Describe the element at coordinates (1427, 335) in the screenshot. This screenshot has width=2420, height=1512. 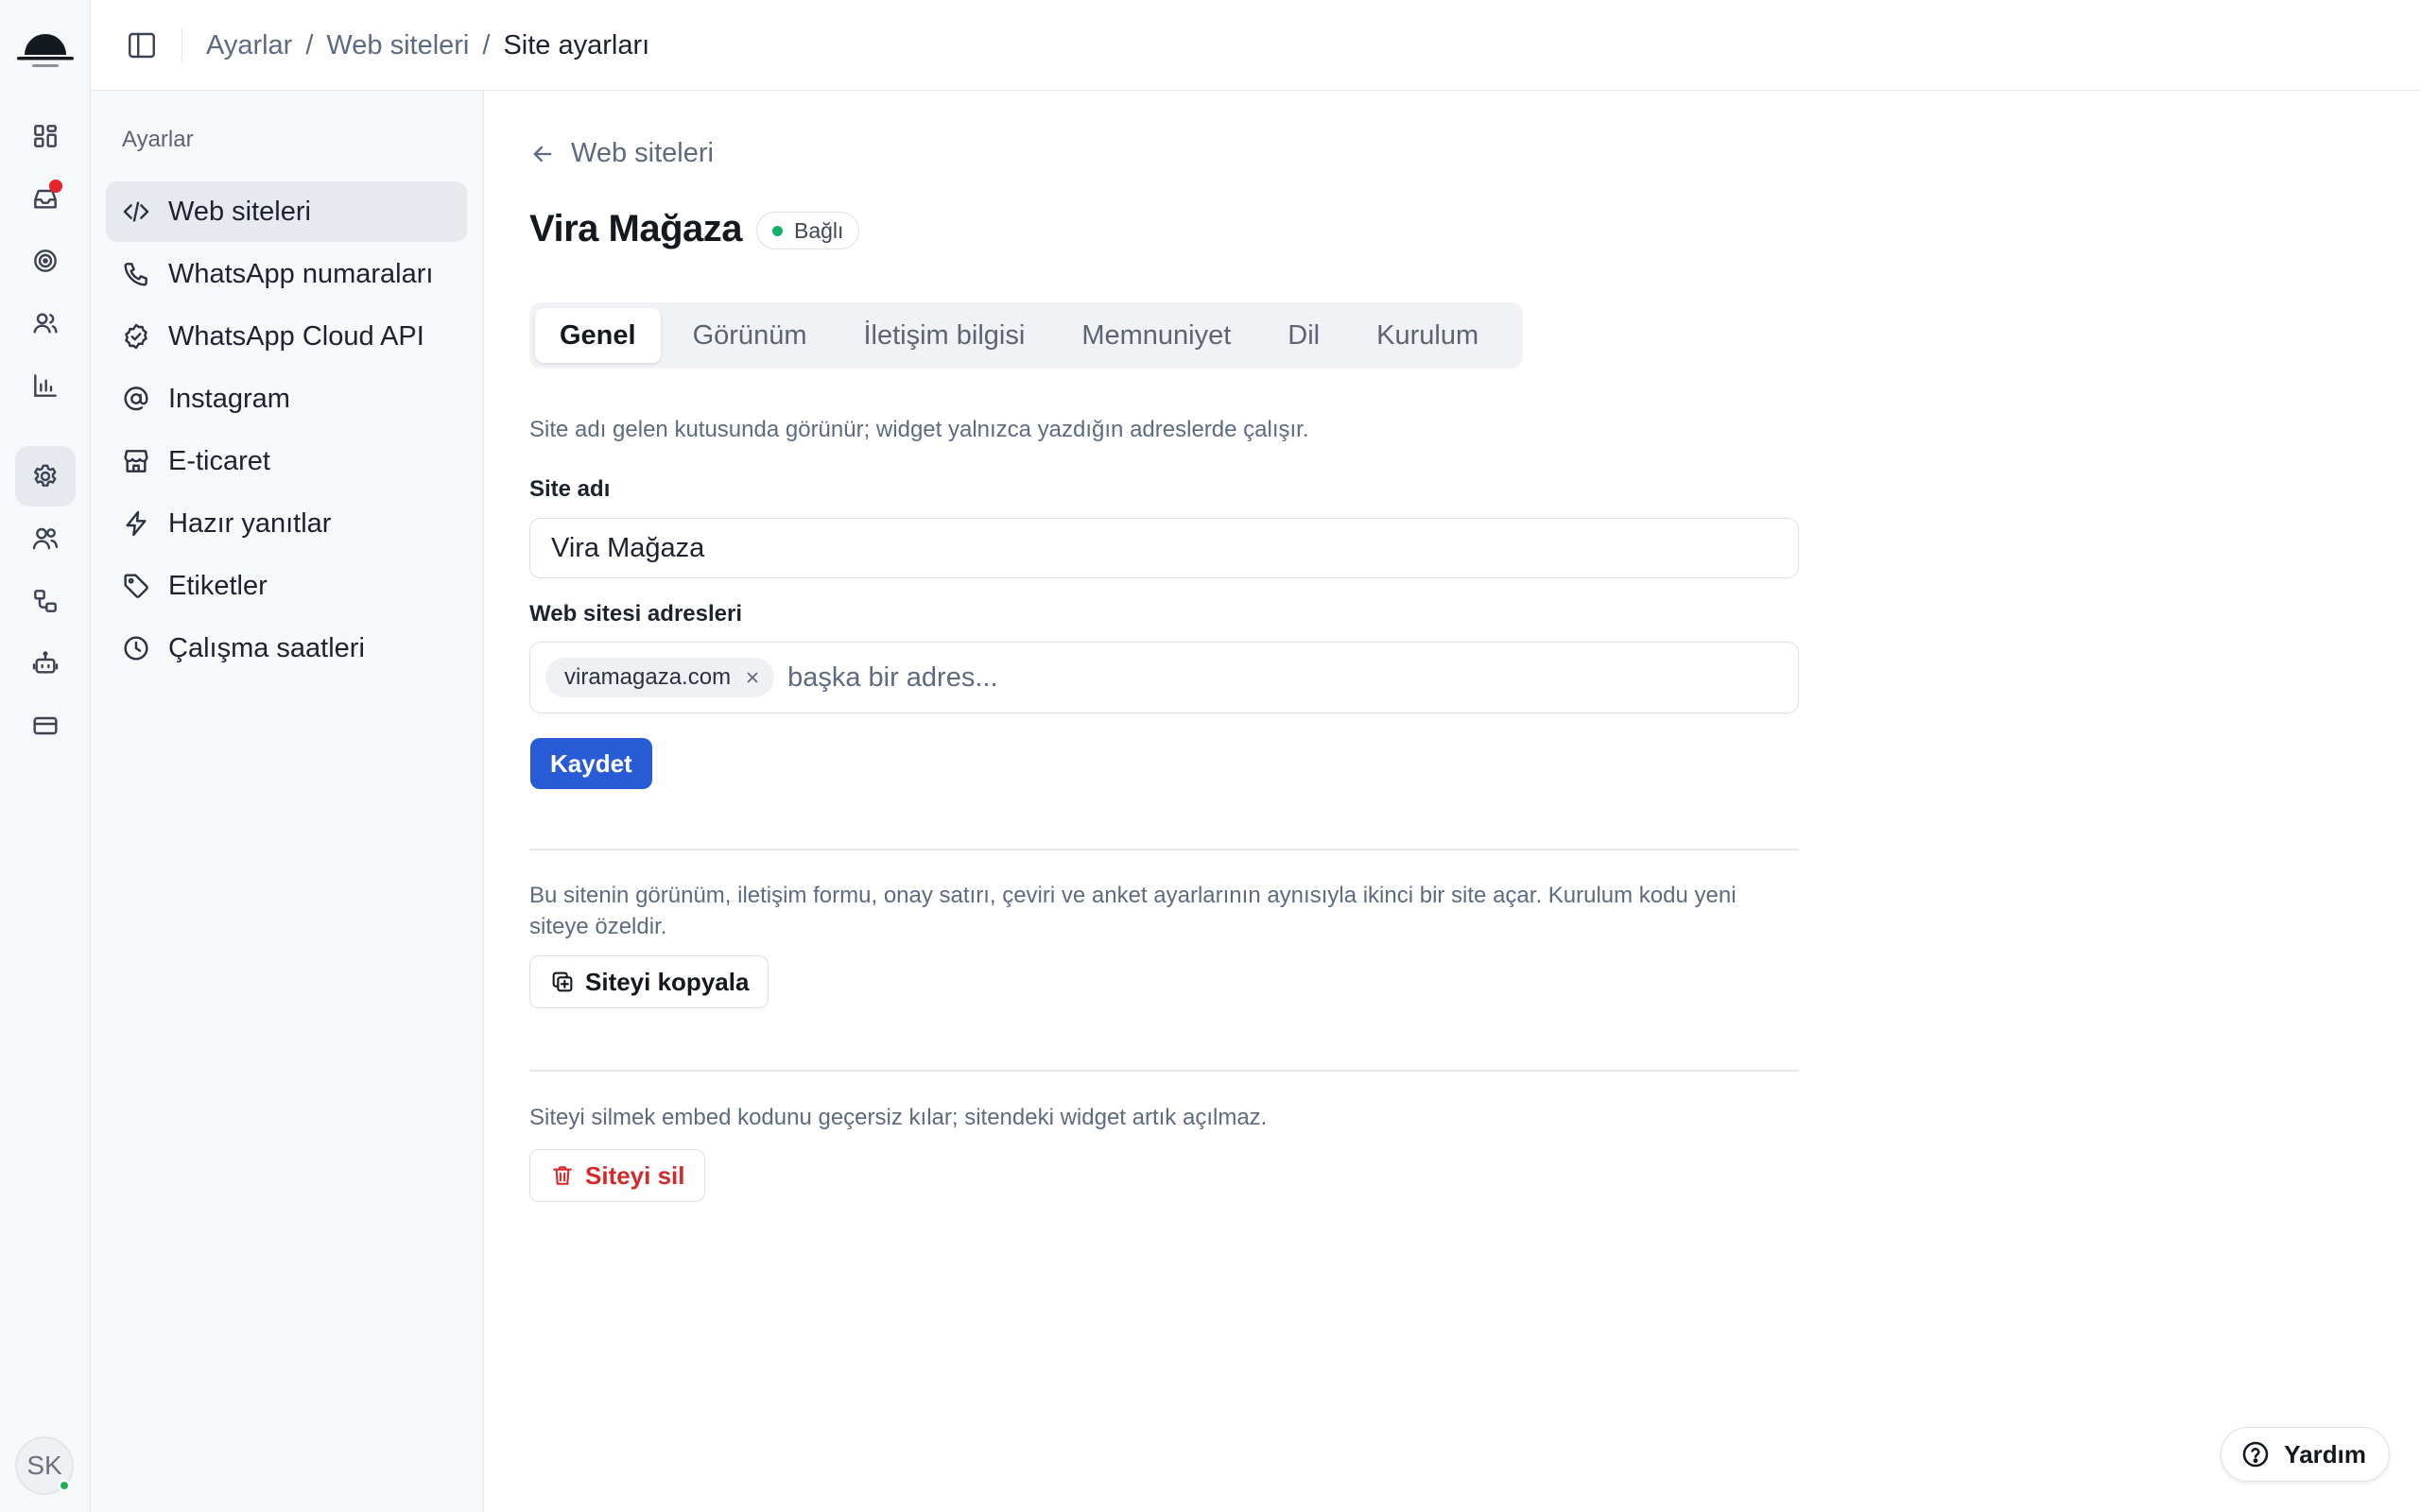
I see `tab-installation: Kurulum` at that location.